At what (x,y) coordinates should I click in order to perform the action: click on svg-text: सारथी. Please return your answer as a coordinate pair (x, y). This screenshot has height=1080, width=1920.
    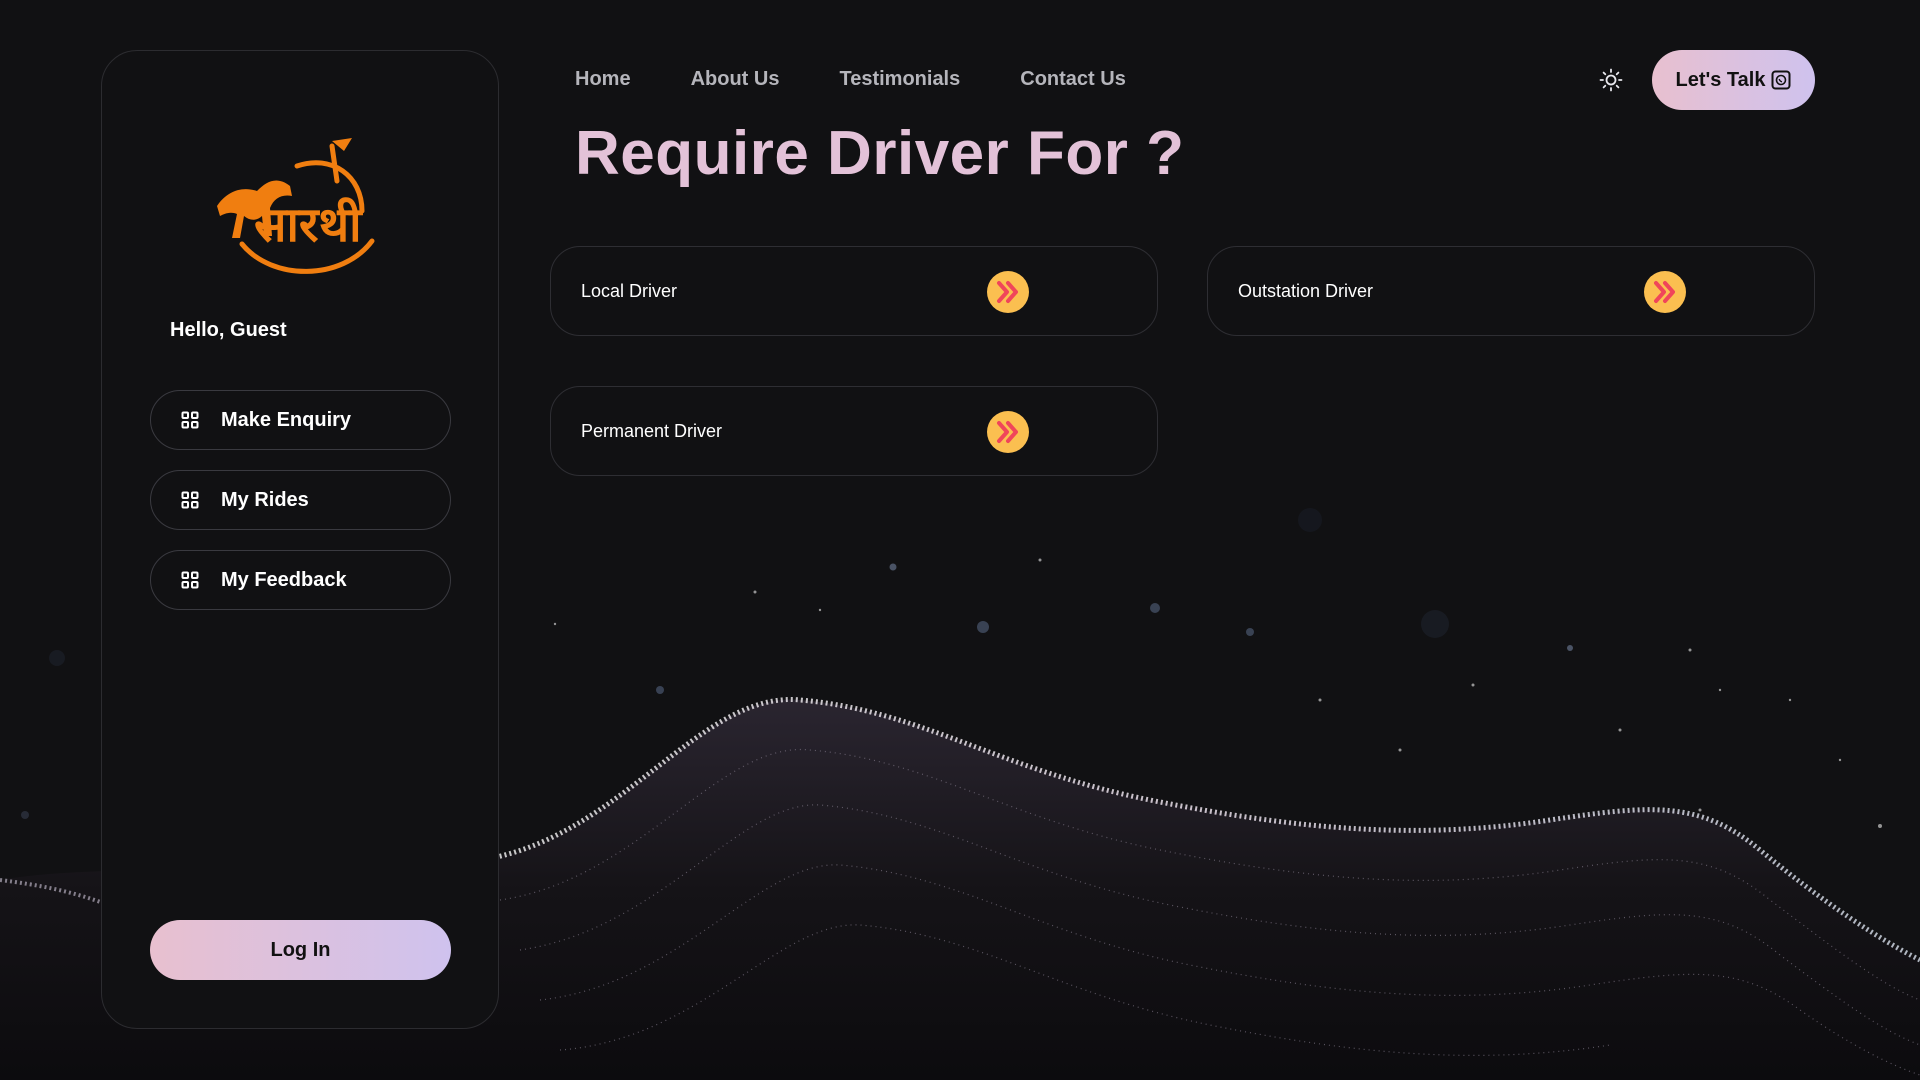
    Looking at the image, I should click on (308, 225).